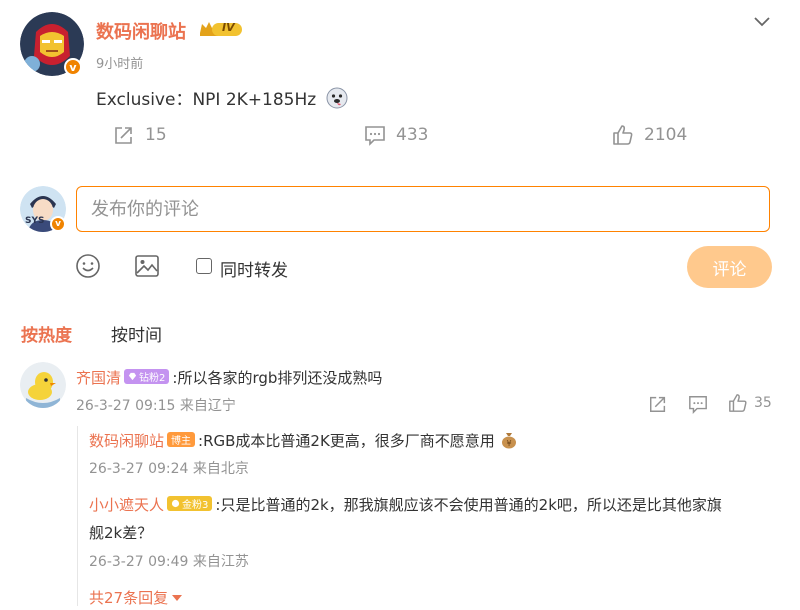  Describe the element at coordinates (175, 503) in the screenshot. I see `gold-badge-icon` at that location.